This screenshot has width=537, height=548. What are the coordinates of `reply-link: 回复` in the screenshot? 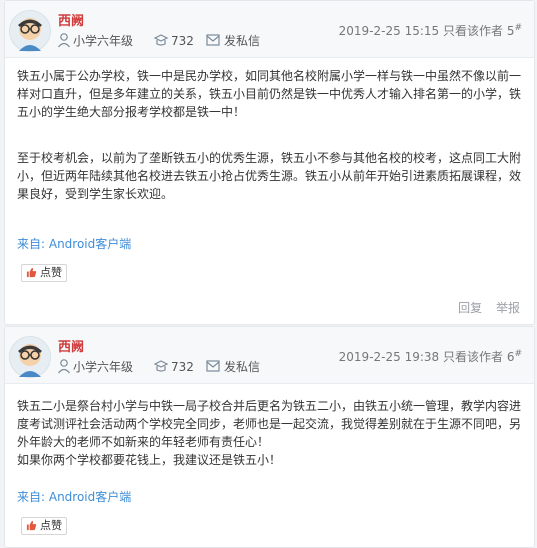 It's located at (470, 308).